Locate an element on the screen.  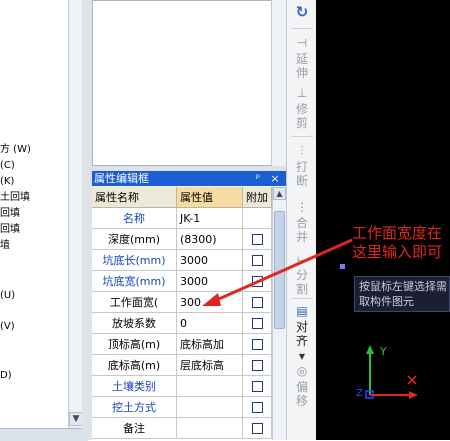
header-property-name: 属性名称 is located at coordinates (134, 197).